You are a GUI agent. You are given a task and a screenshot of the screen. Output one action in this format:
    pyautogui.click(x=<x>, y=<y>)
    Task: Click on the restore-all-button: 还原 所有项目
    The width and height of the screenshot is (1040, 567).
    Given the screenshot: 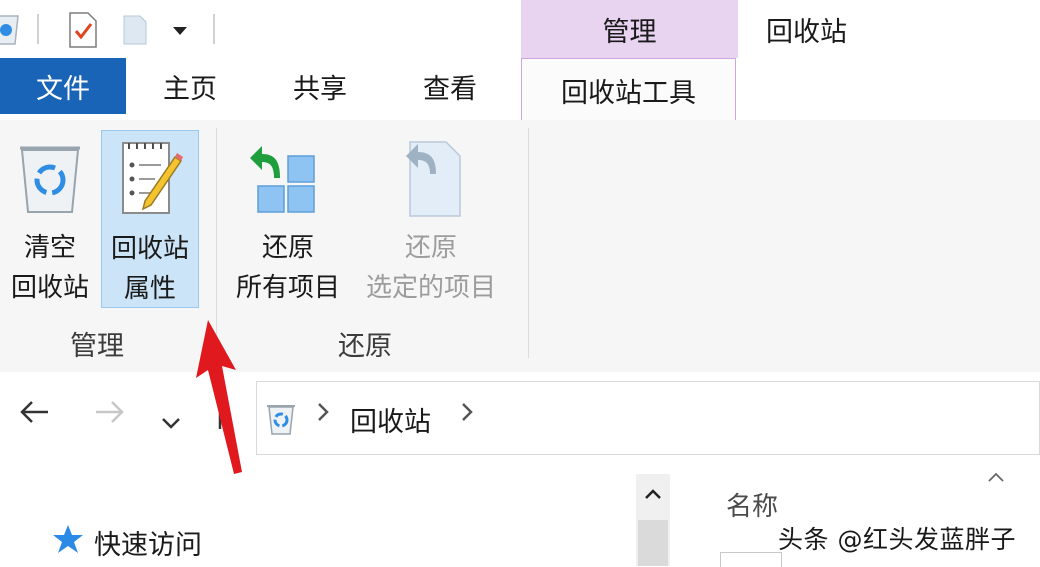 What is the action you would take?
    pyautogui.click(x=288, y=220)
    